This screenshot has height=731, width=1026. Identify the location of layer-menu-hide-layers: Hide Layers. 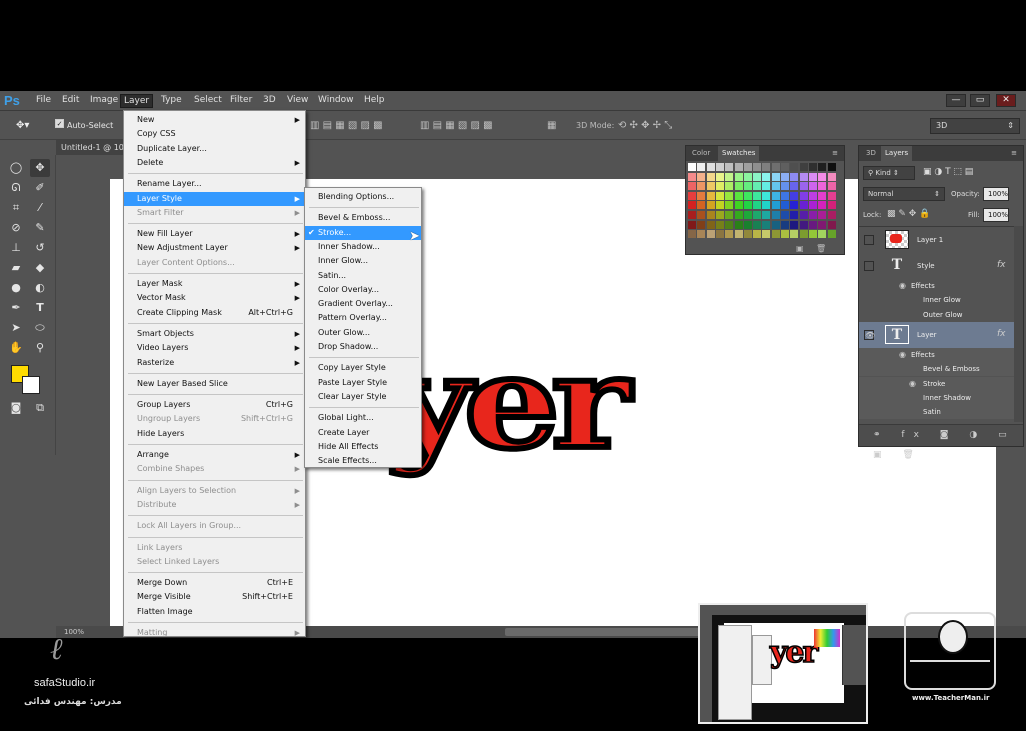
(214, 434).